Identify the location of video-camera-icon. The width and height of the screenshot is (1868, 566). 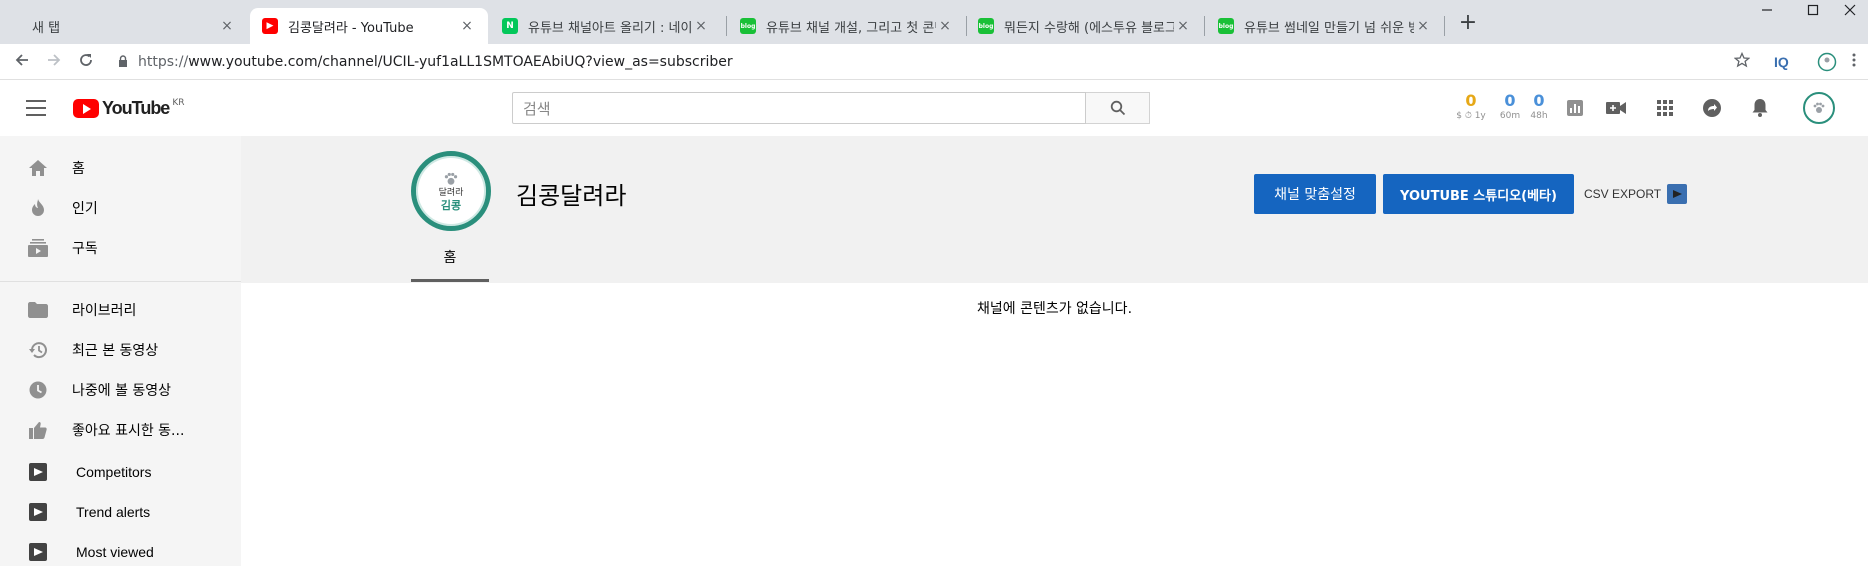
(1616, 108).